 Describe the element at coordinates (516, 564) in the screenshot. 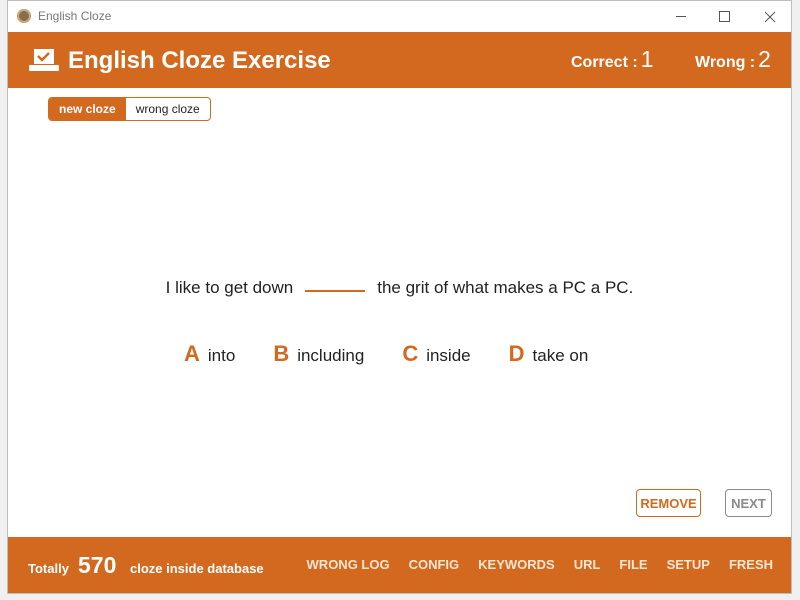

I see `keywords-link: KEYWORDS` at that location.